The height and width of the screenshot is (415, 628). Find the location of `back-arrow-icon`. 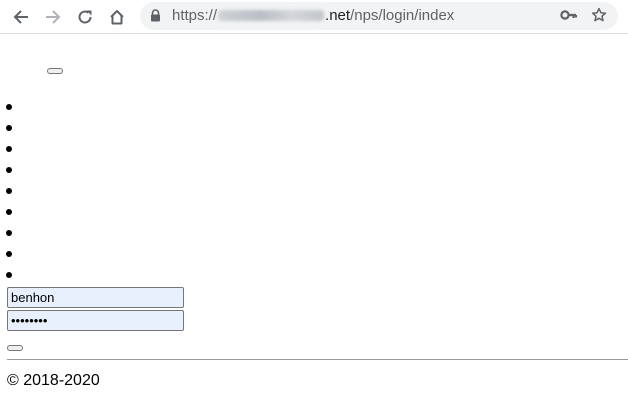

back-arrow-icon is located at coordinates (20, 17).